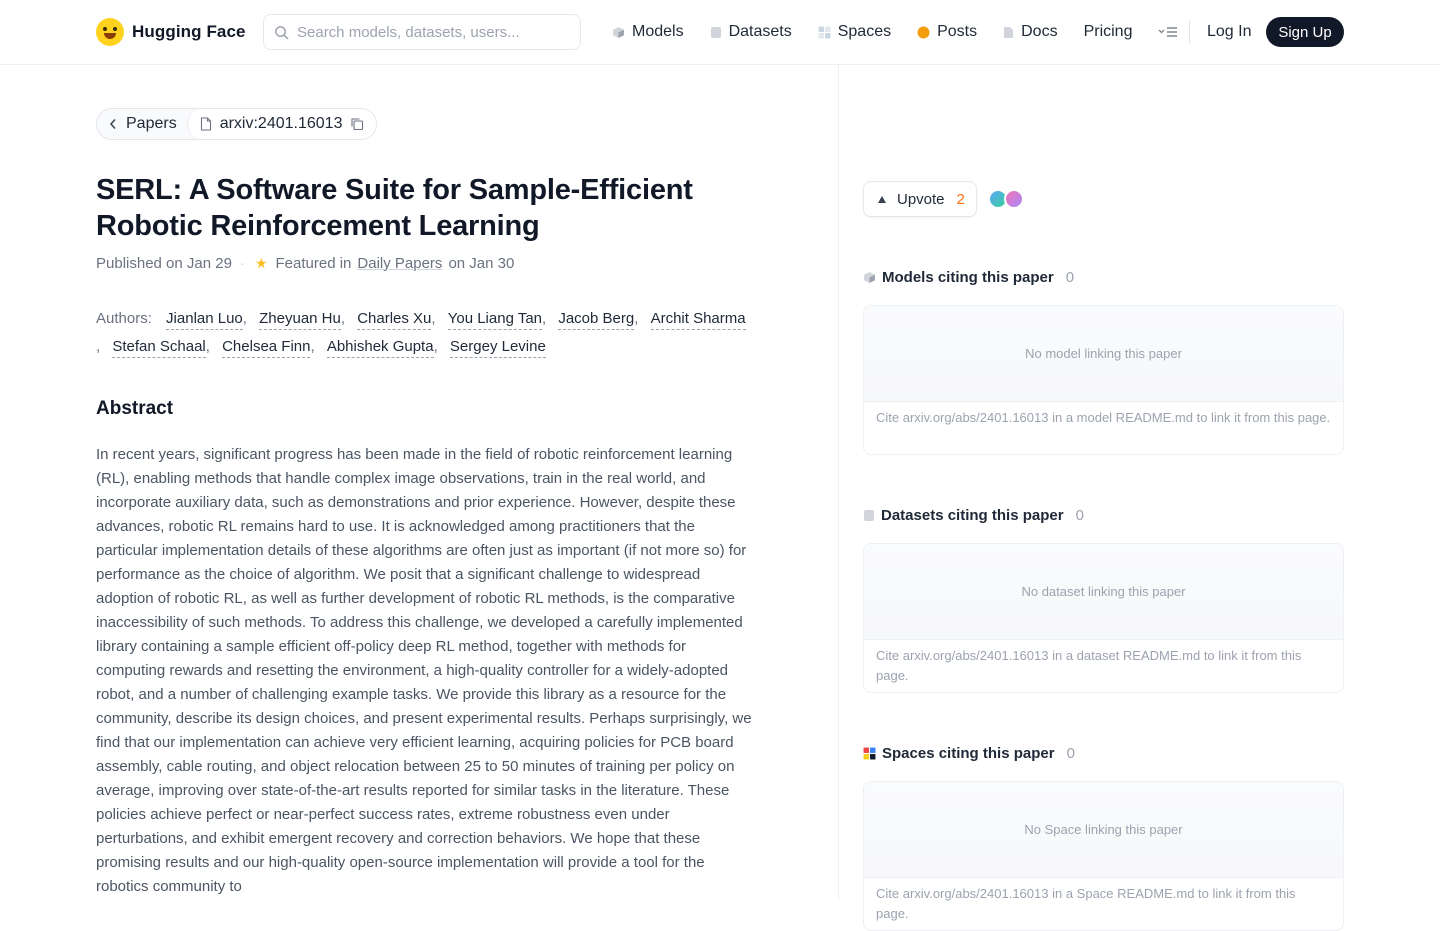 This screenshot has height=931, width=1440. What do you see at coordinates (159, 347) in the screenshot?
I see `author-link: Stefan Schaal` at bounding box center [159, 347].